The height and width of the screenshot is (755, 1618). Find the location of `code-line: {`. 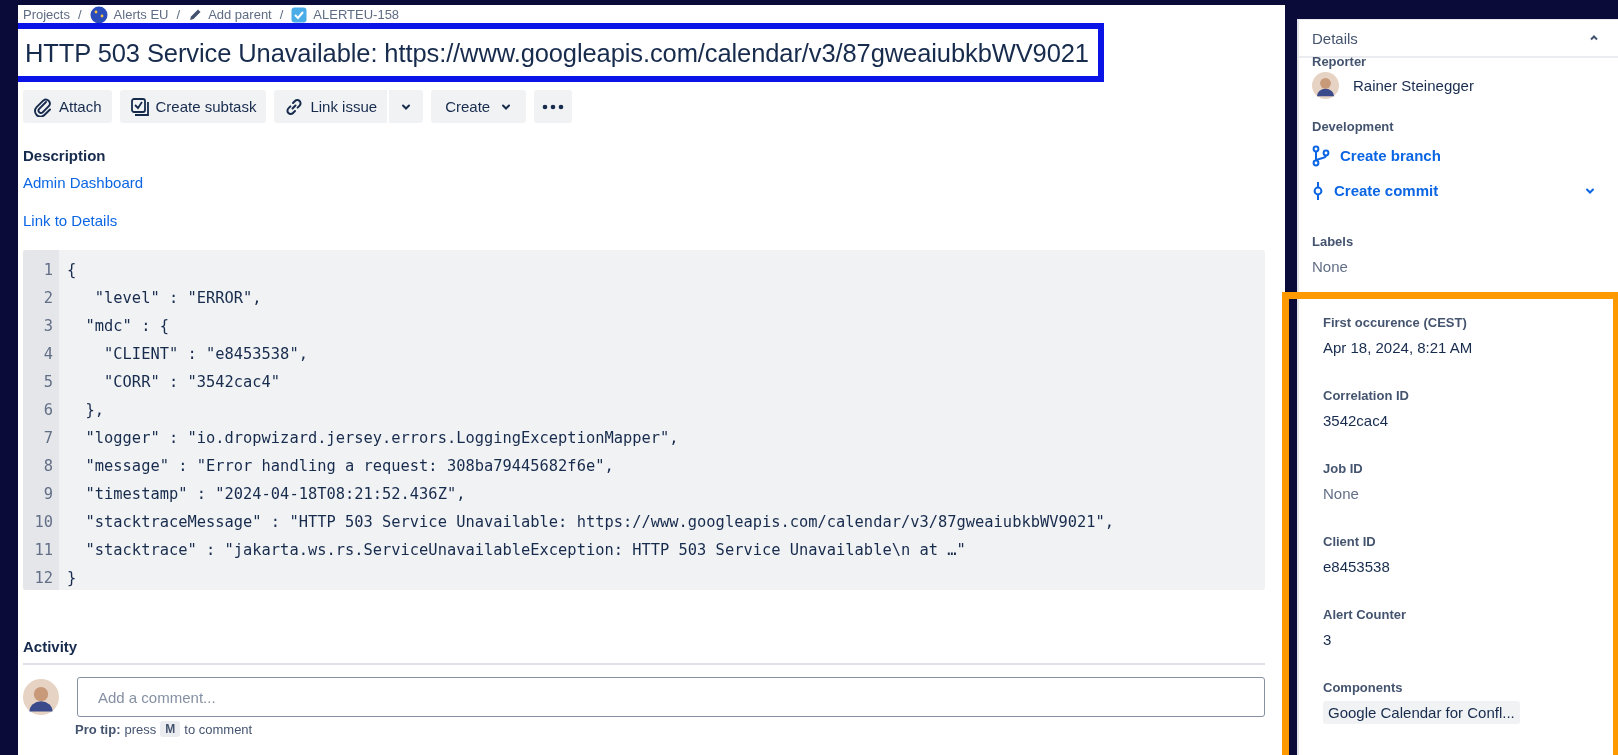

code-line: { is located at coordinates (72, 270).